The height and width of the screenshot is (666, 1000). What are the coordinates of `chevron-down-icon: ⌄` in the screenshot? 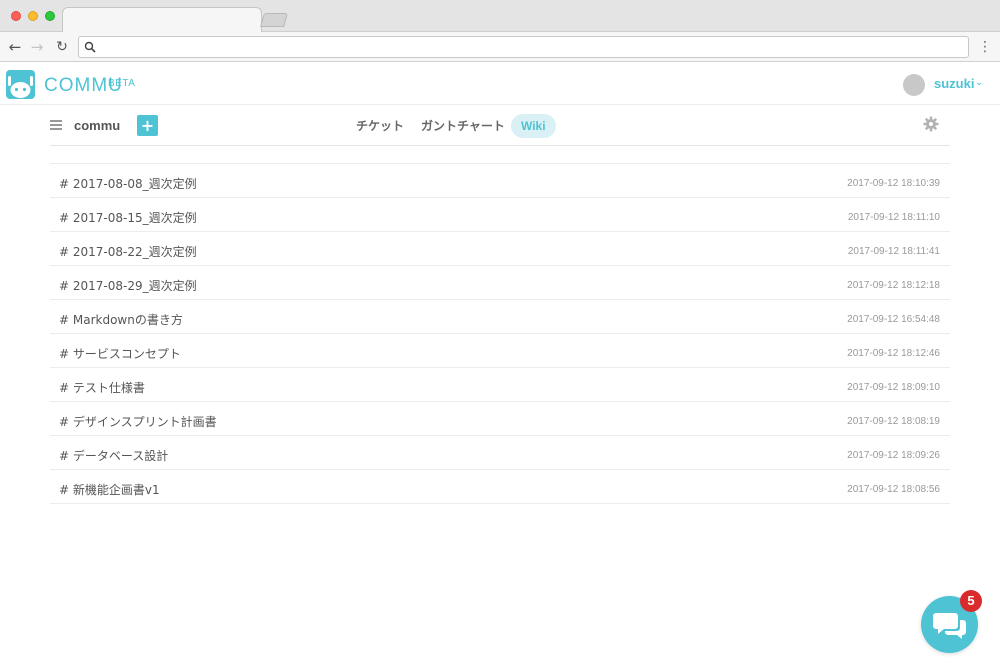 It's located at (979, 82).